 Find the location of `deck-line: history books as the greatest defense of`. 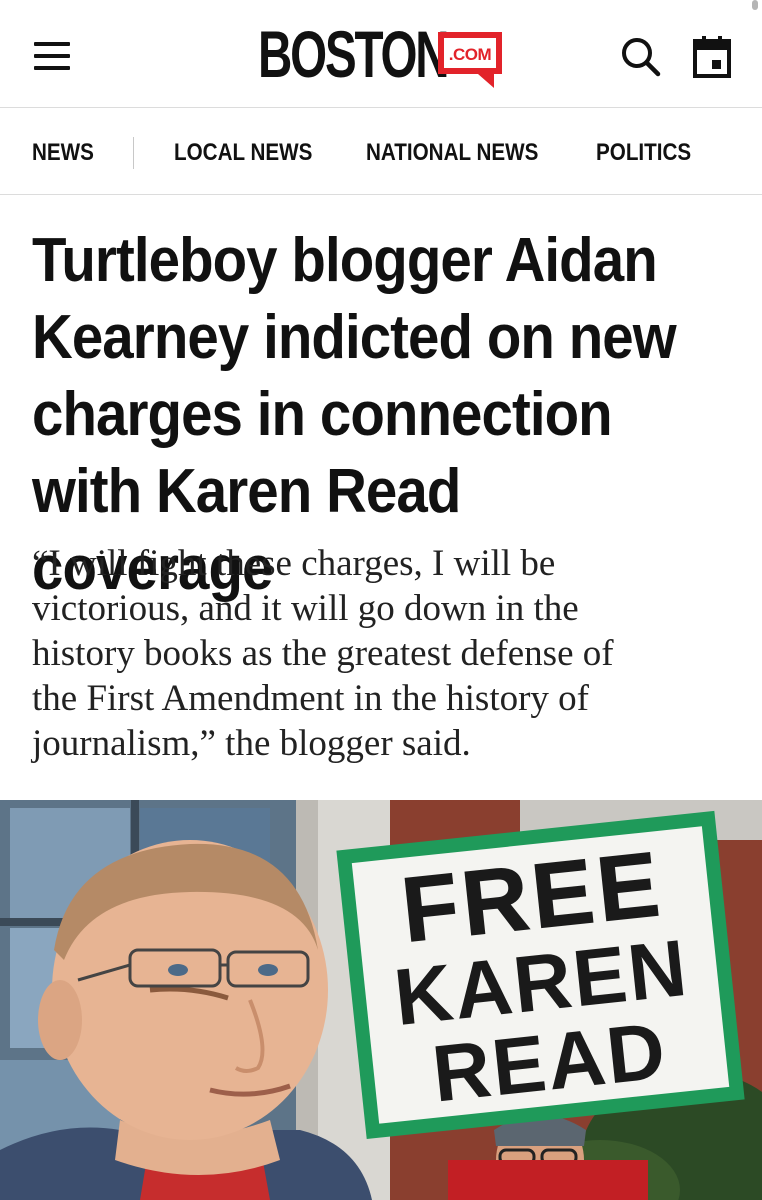

deck-line: history books as the greatest defense of is located at coordinates (323, 653).